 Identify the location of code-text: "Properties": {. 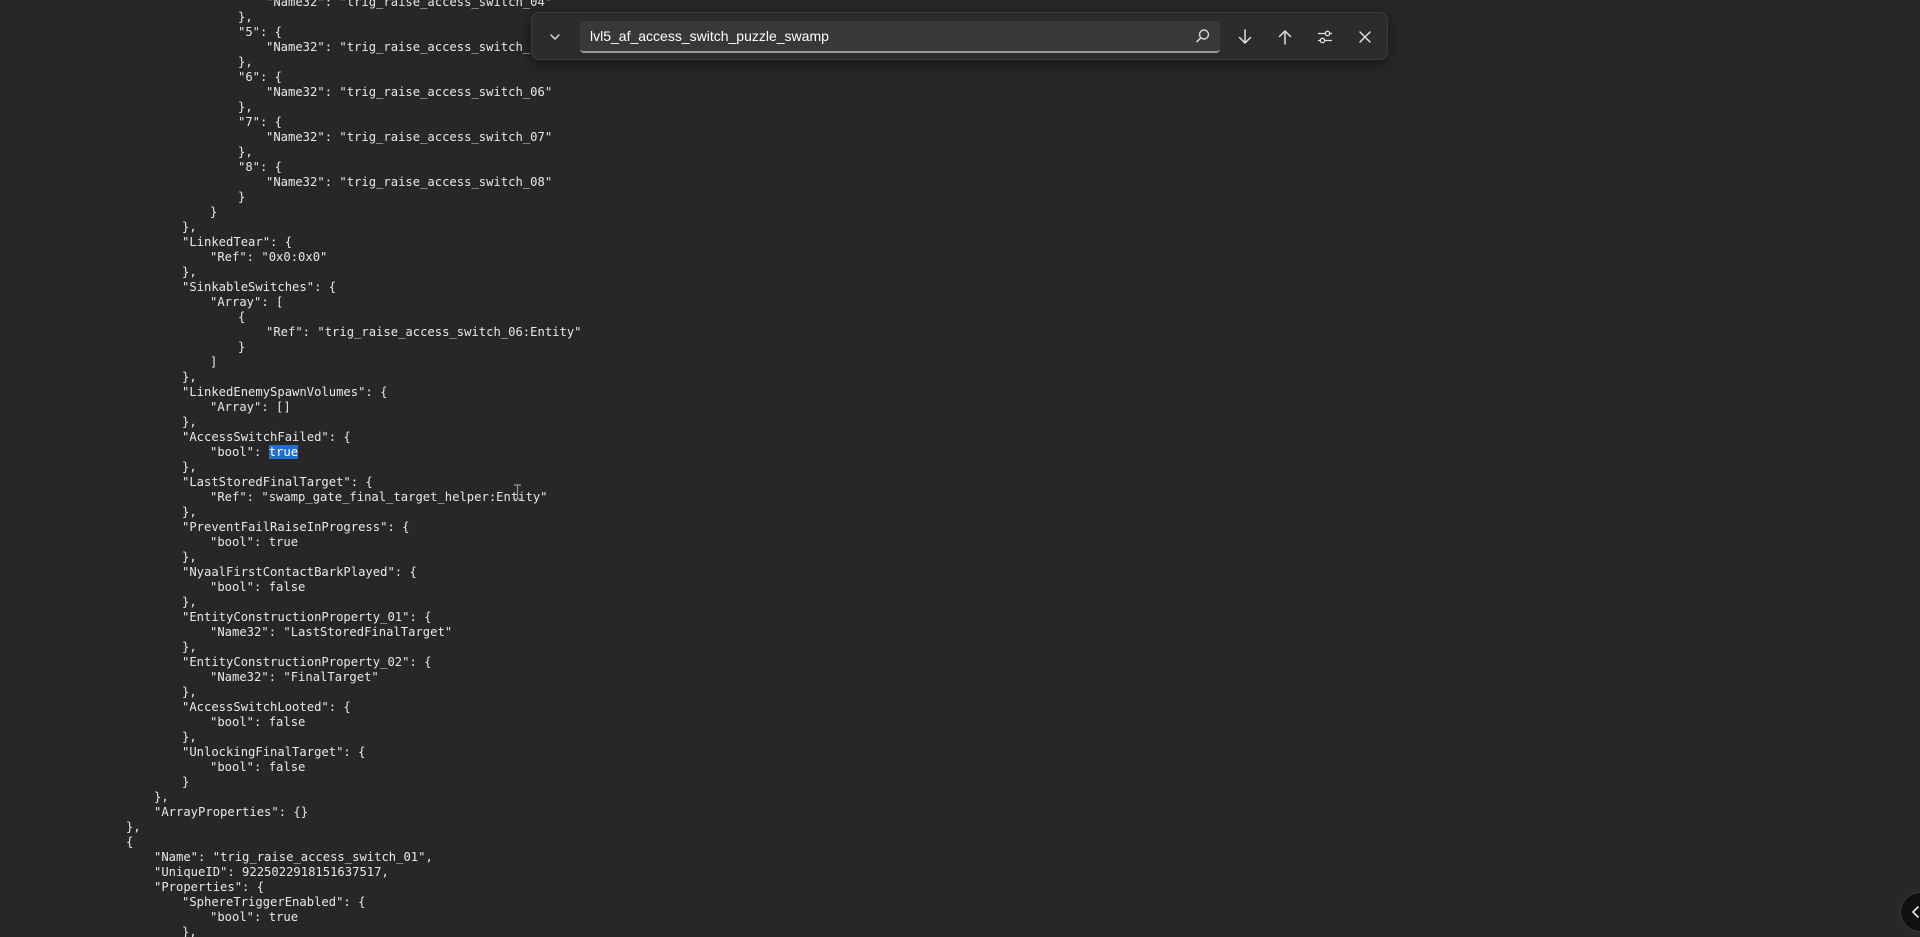
(209, 887).